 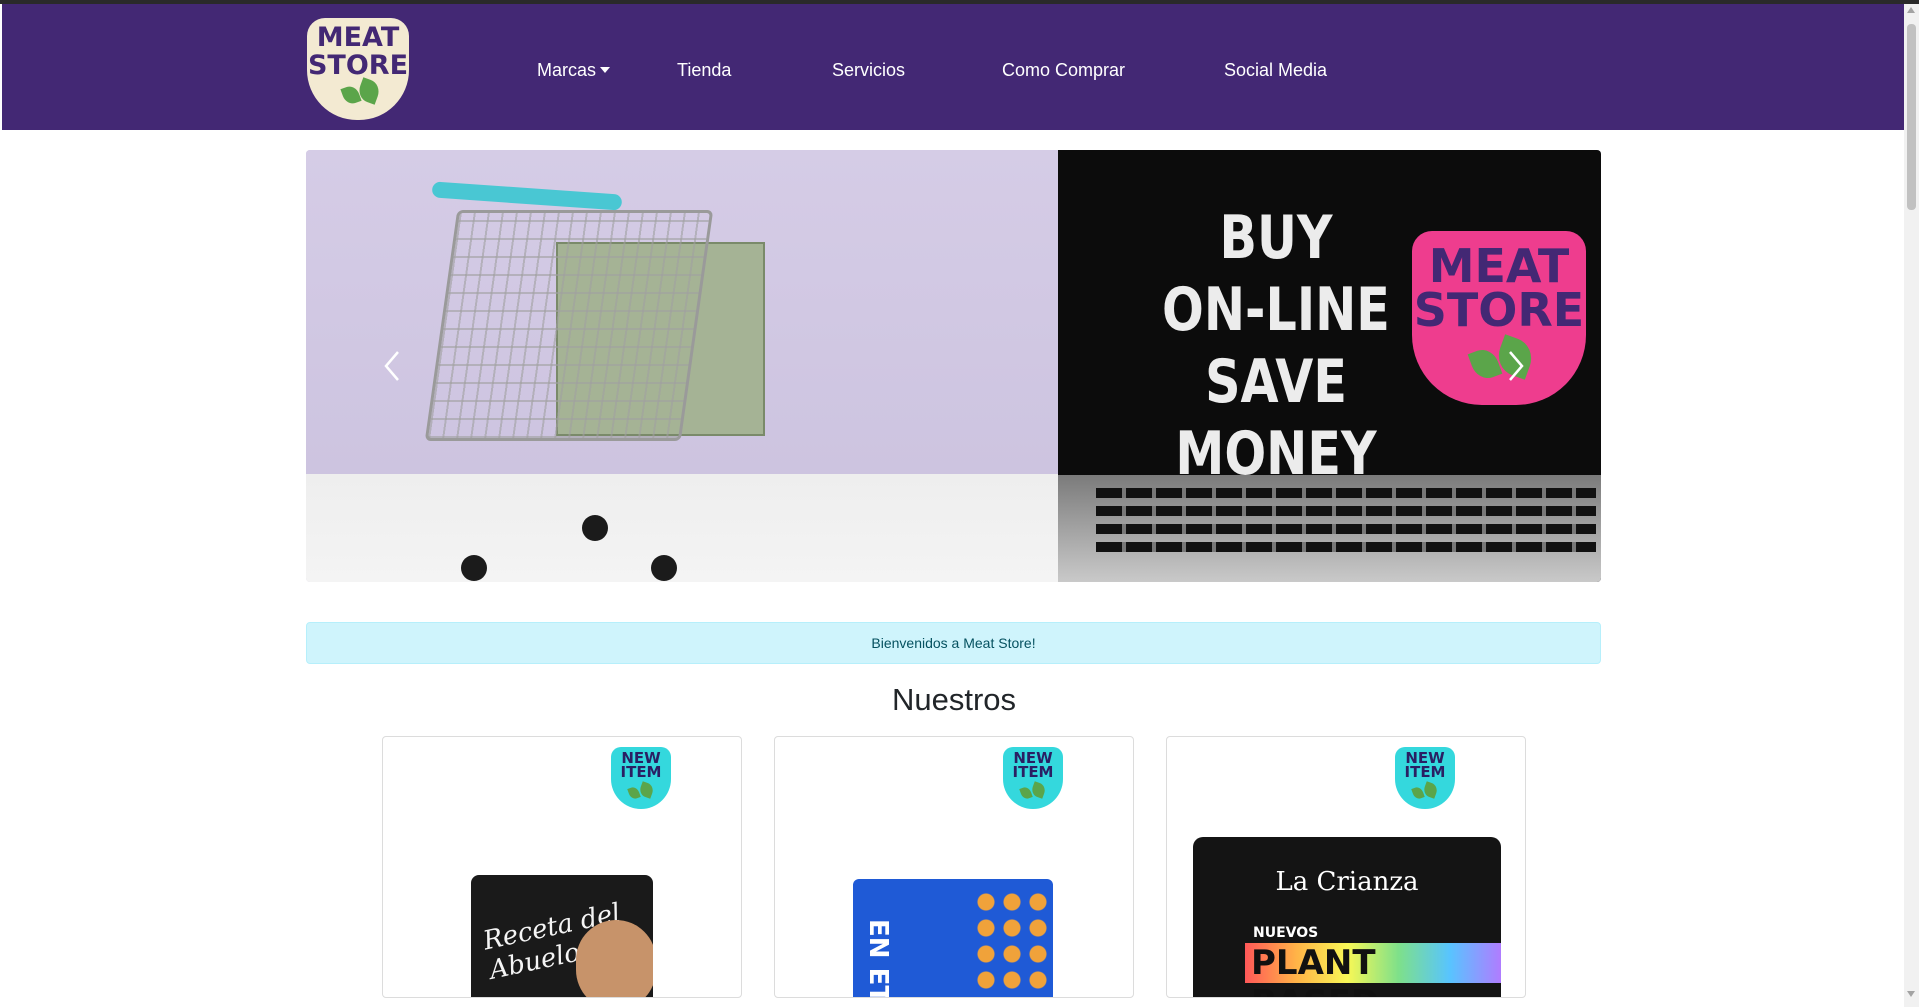 I want to click on chevron-left-icon, so click(x=391, y=366).